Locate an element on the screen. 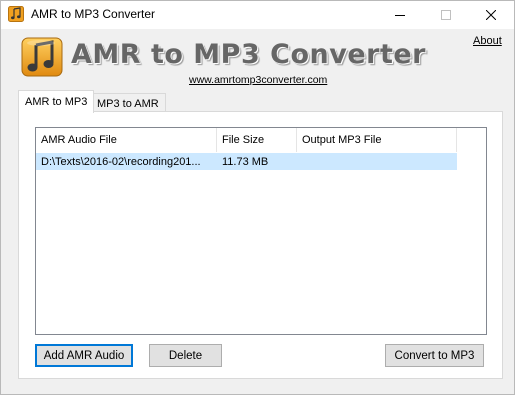 This screenshot has width=515, height=395. about-link: About is located at coordinates (487, 41).